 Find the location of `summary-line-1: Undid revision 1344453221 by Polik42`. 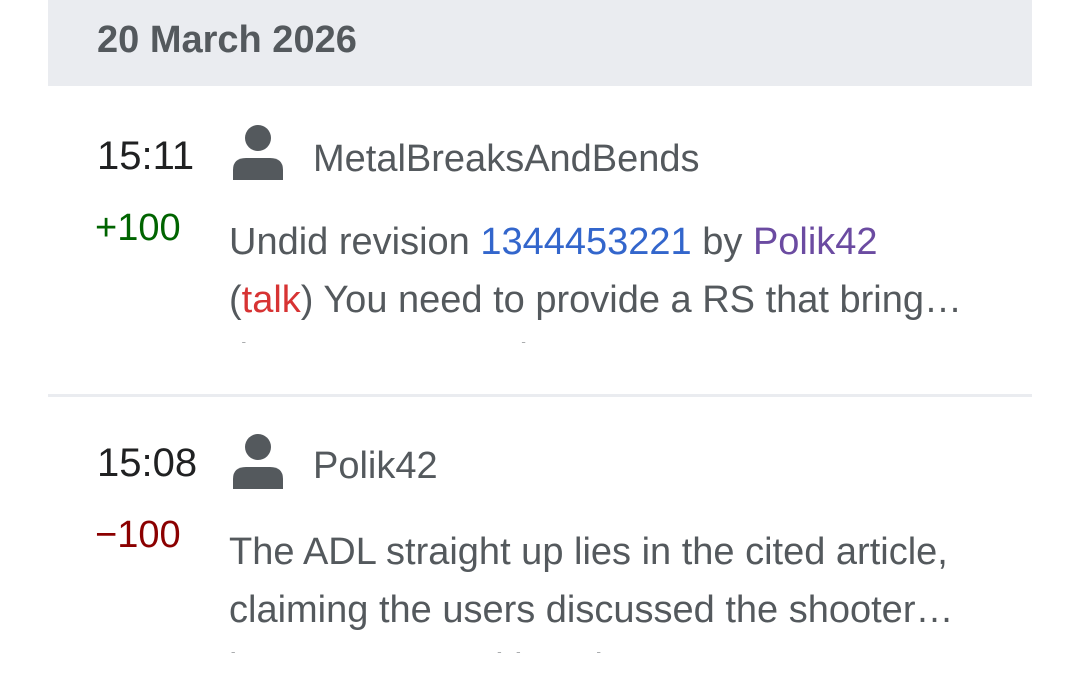

summary-line-1: Undid revision 1344453221 by Polik42 is located at coordinates (629, 242).